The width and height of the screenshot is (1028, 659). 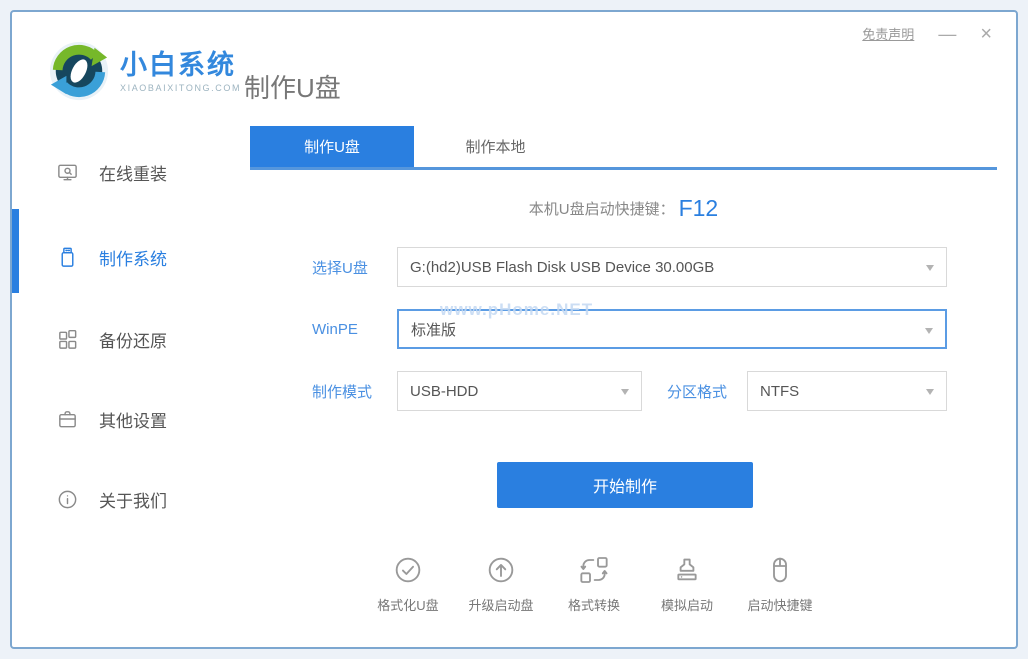 What do you see at coordinates (888, 33) in the screenshot?
I see `disclaimer-link: 免责声明` at bounding box center [888, 33].